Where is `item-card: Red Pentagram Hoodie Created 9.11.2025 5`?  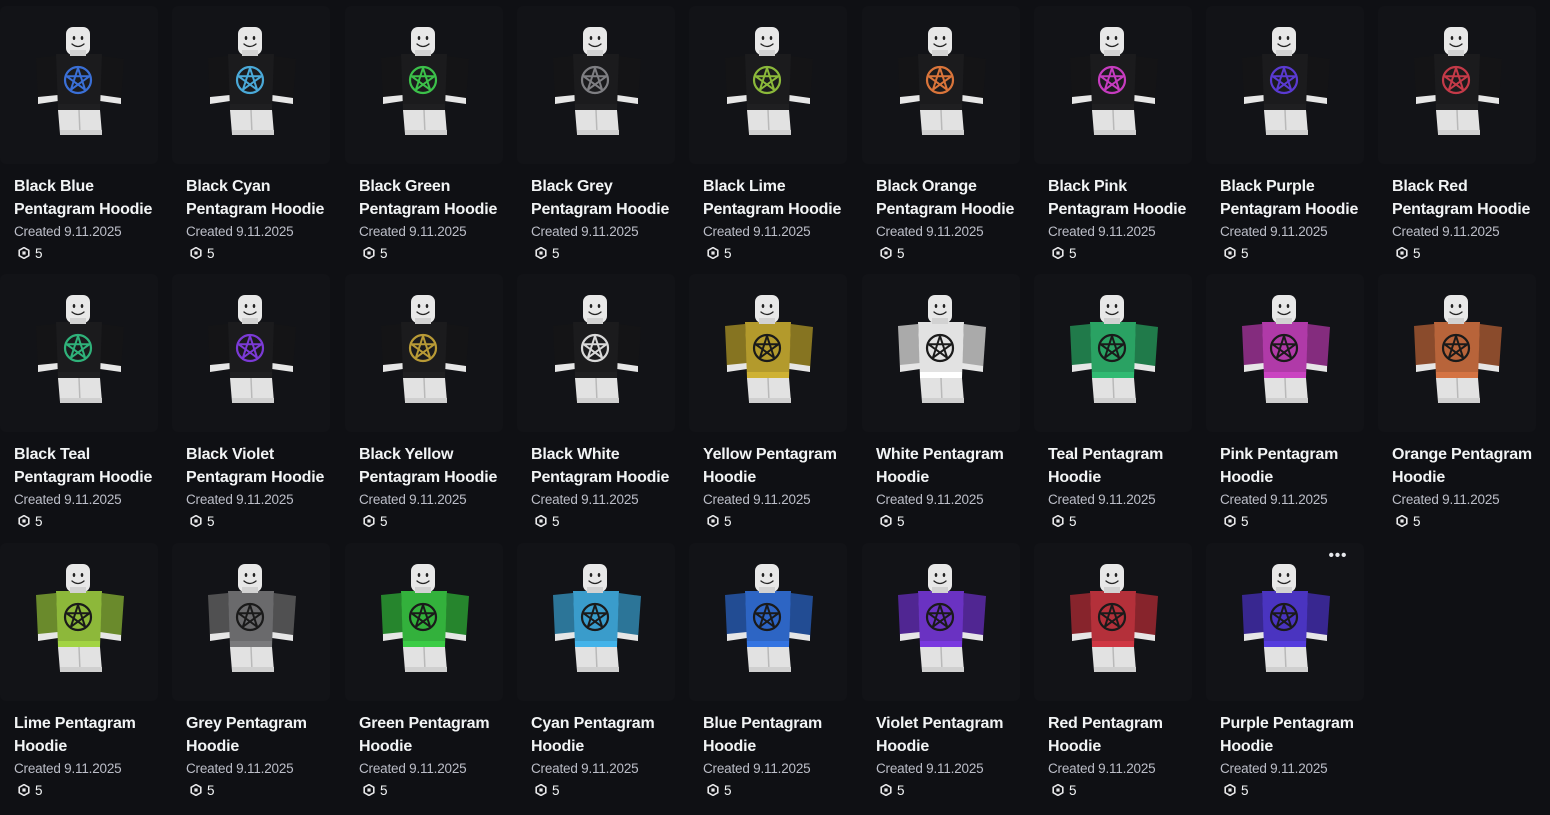
item-card: Red Pentagram Hoodie Created 9.11.2025 5 is located at coordinates (1113, 674).